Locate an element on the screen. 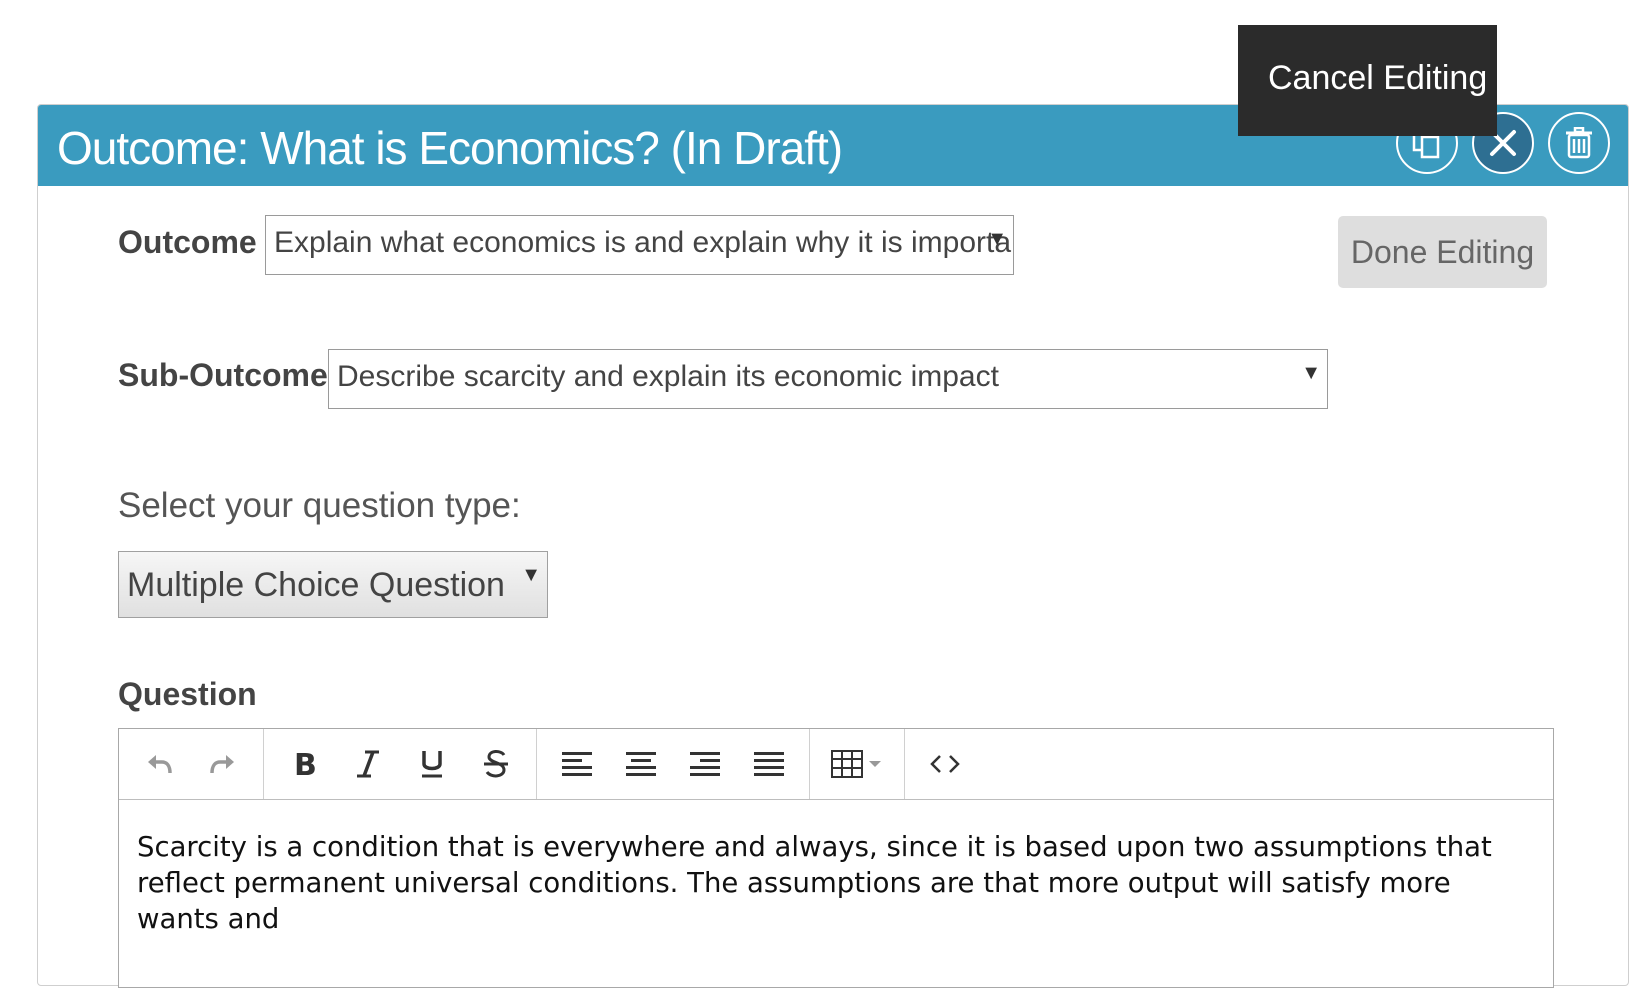 This screenshot has width=1651, height=988. question-type-label: Select your question type: is located at coordinates (319, 505).